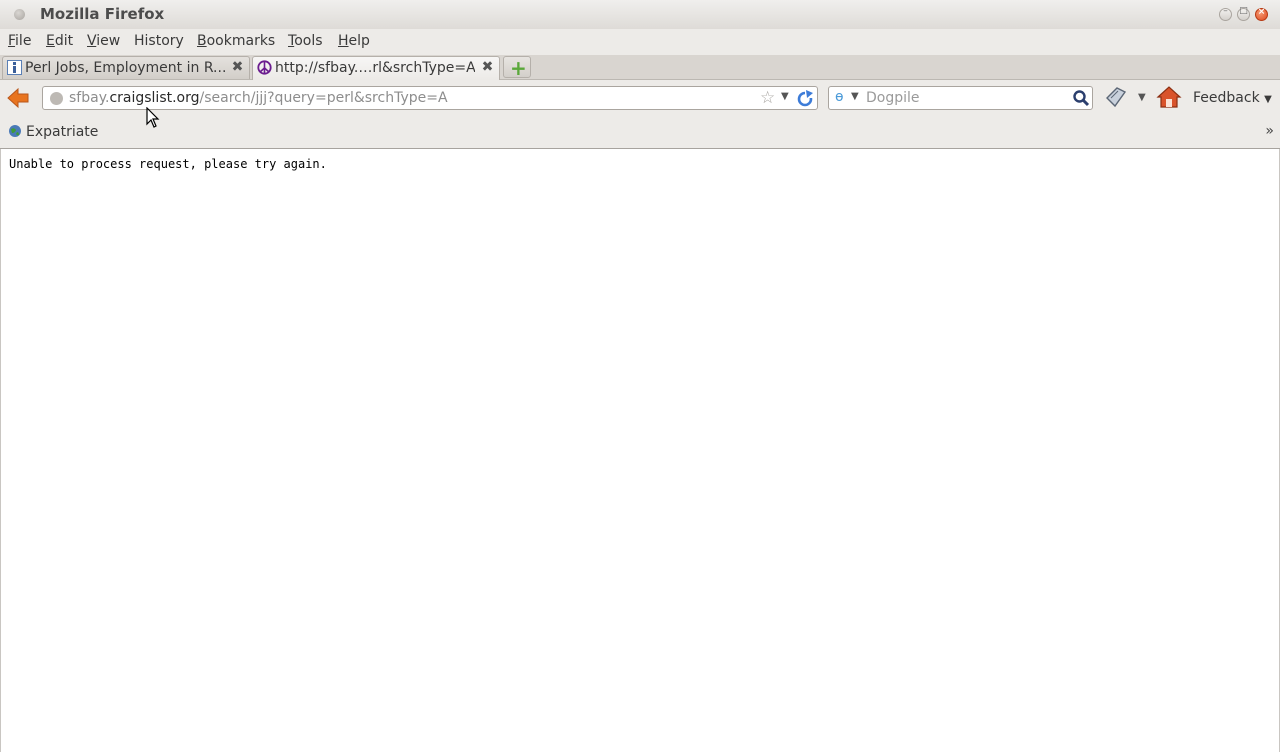  What do you see at coordinates (1269, 131) in the screenshot?
I see `bookmarks-overflow-icon: »` at bounding box center [1269, 131].